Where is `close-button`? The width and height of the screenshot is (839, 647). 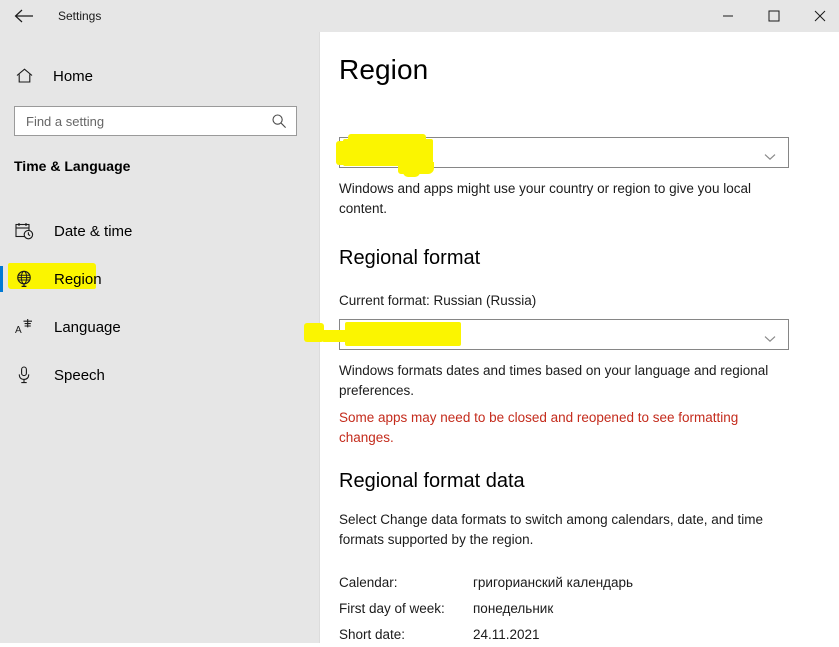
close-button is located at coordinates (818, 16).